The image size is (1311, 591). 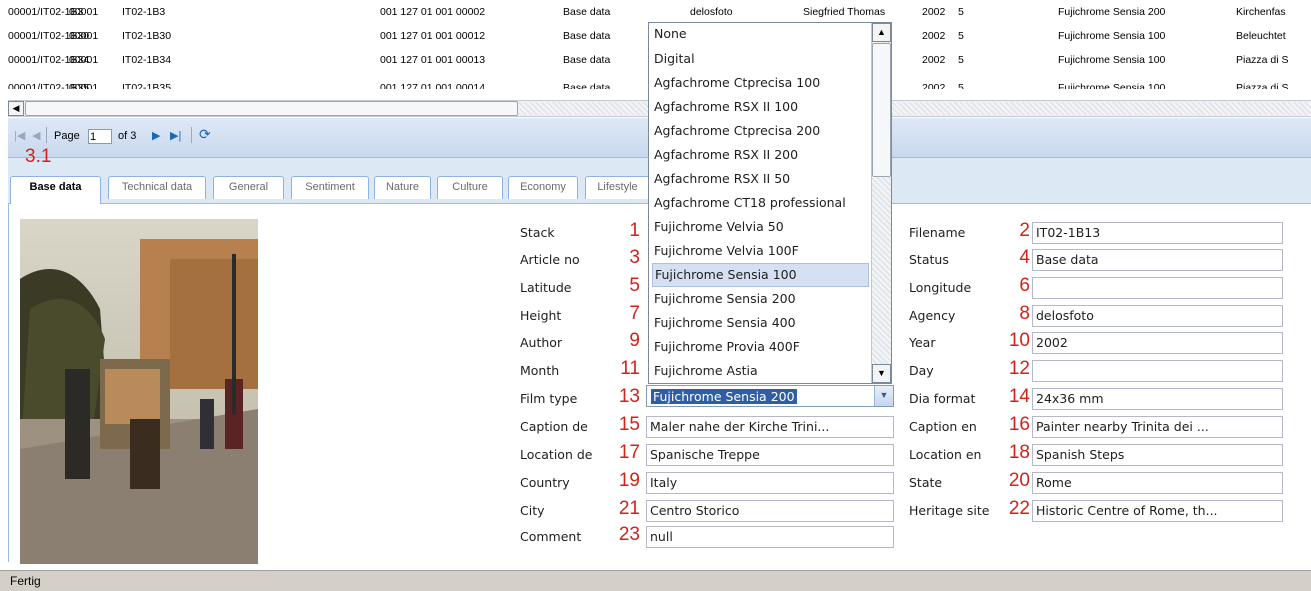 What do you see at coordinates (760, 203) in the screenshot?
I see `dropdown-option: Agfachrome CT18 professional` at bounding box center [760, 203].